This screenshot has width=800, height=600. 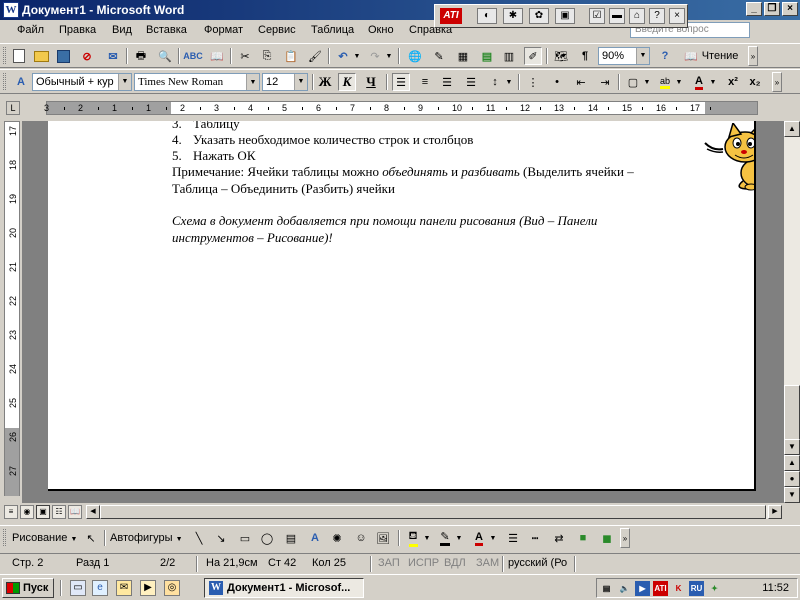 What do you see at coordinates (699, 82) in the screenshot?
I see `font-color-icon: A` at bounding box center [699, 82].